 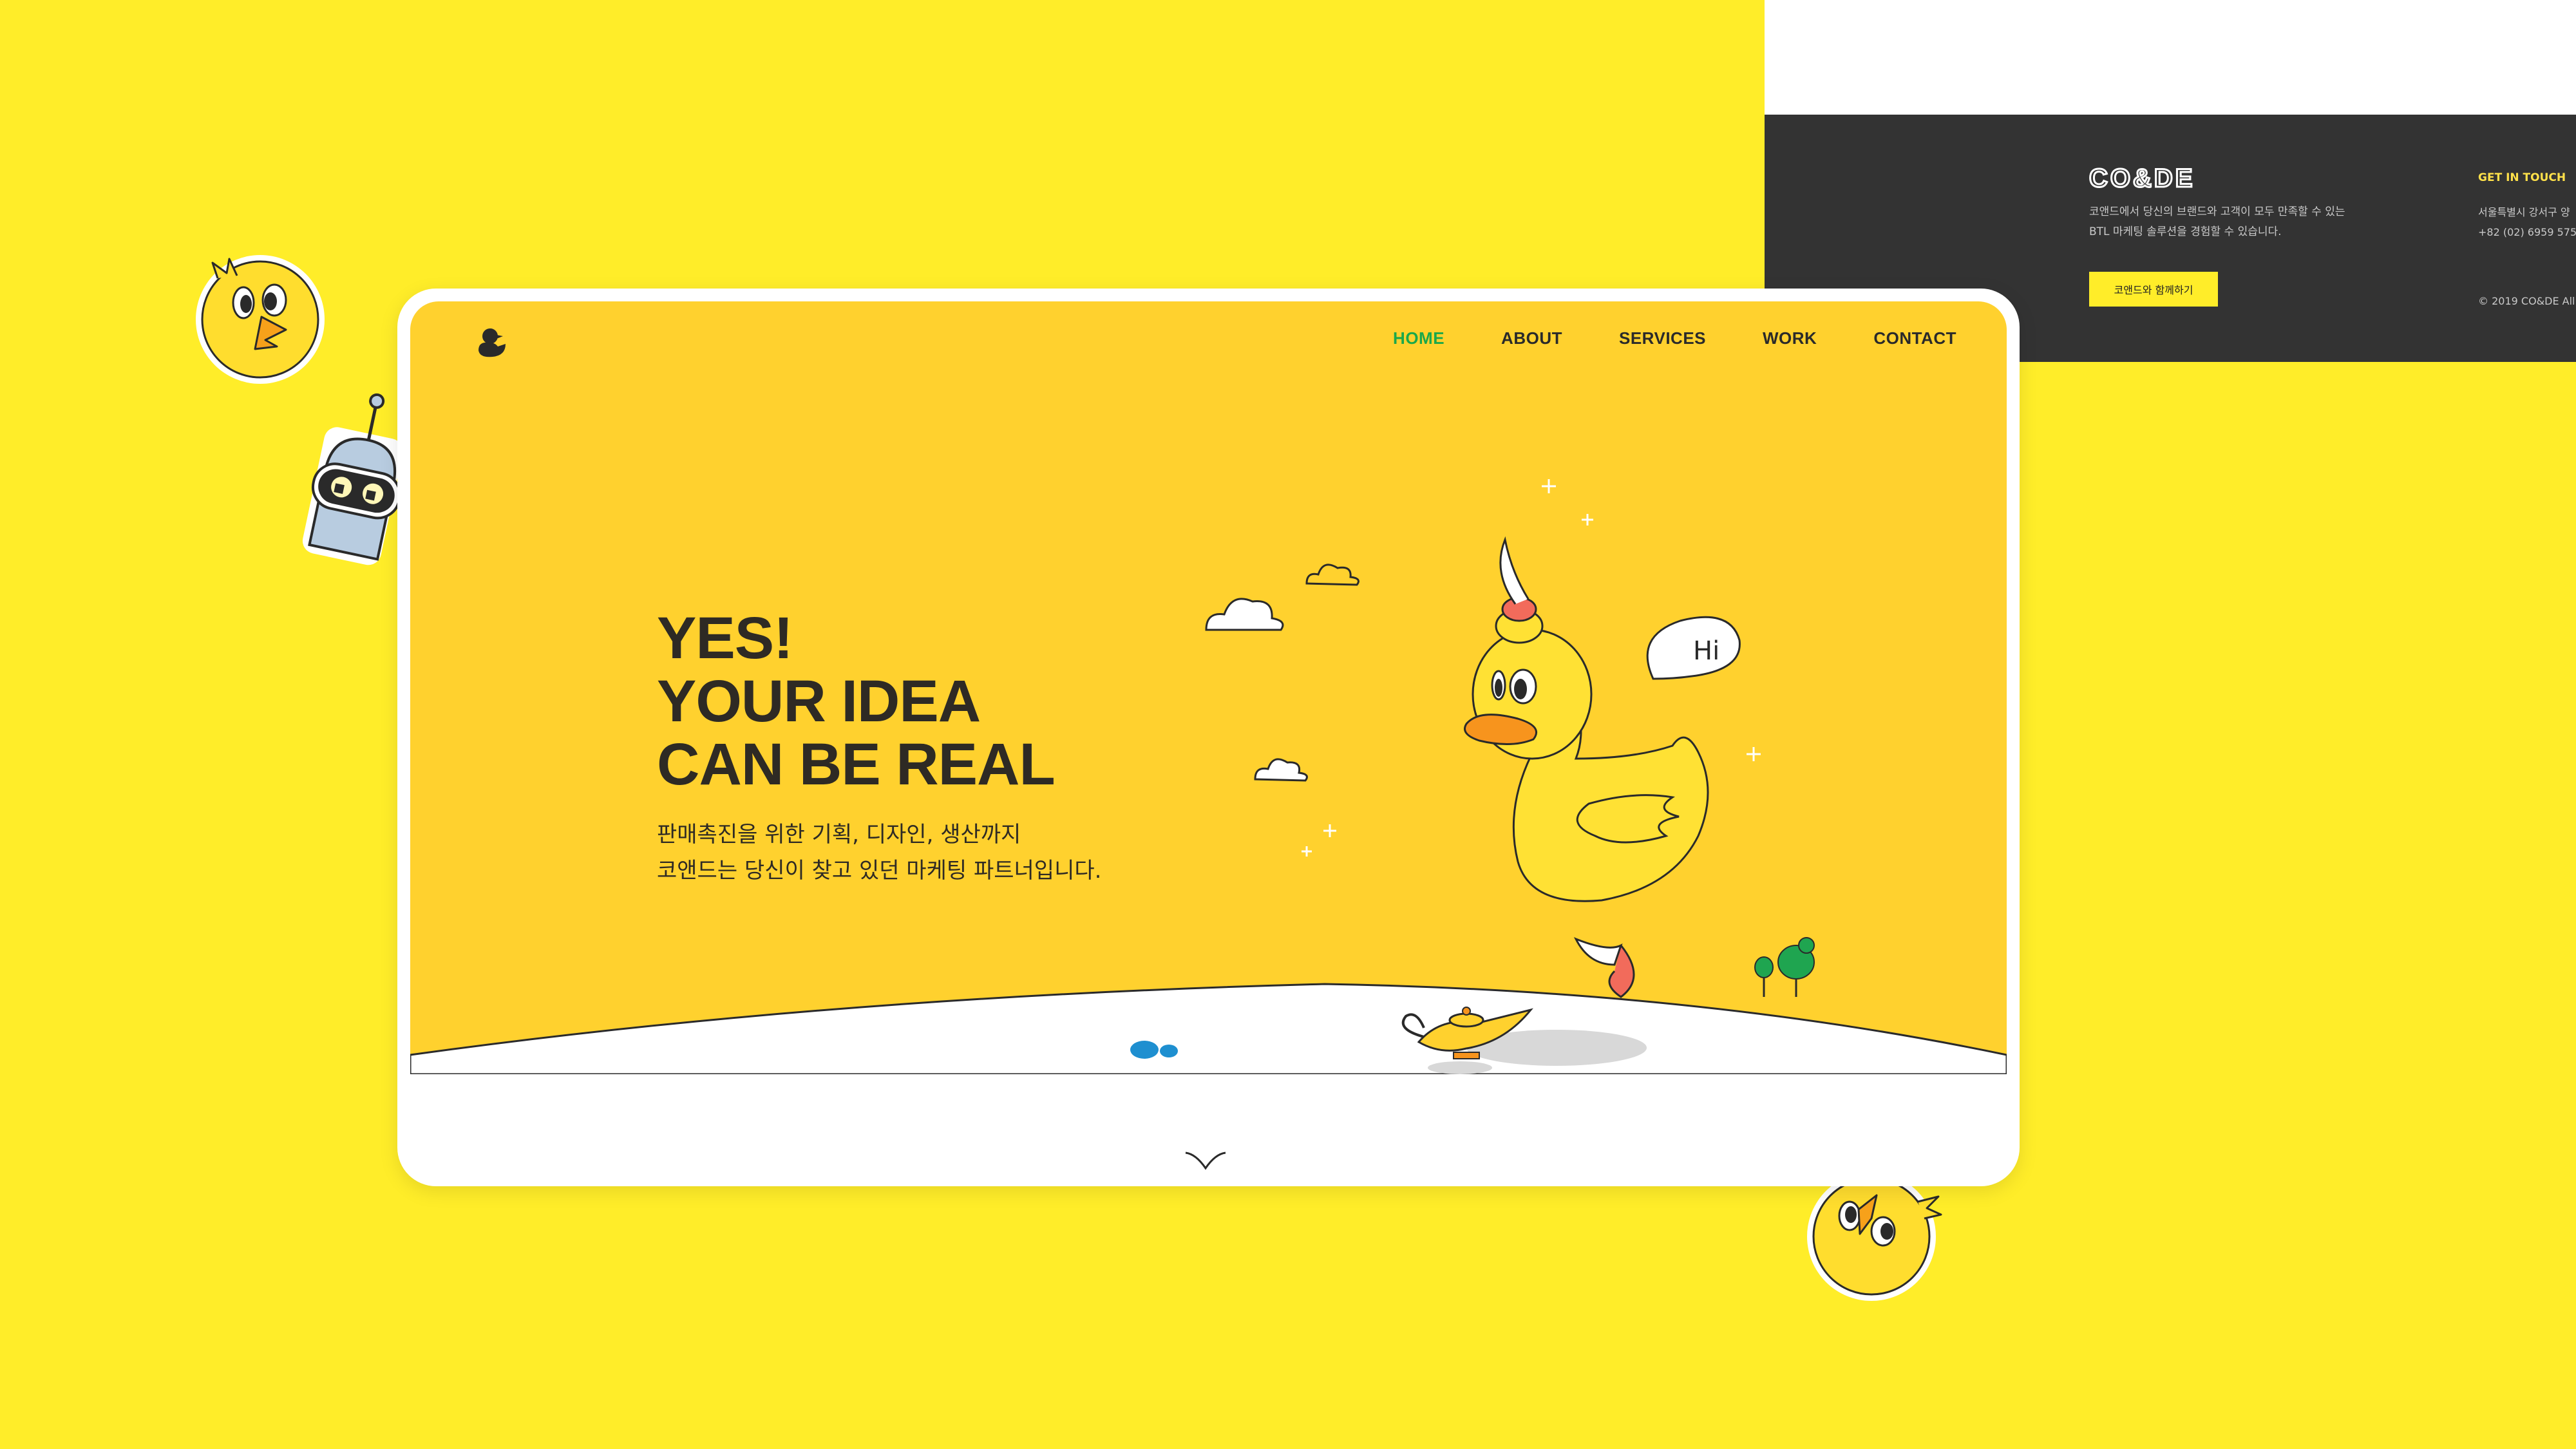 What do you see at coordinates (1208, 1028) in the screenshot?
I see `ground-hill` at bounding box center [1208, 1028].